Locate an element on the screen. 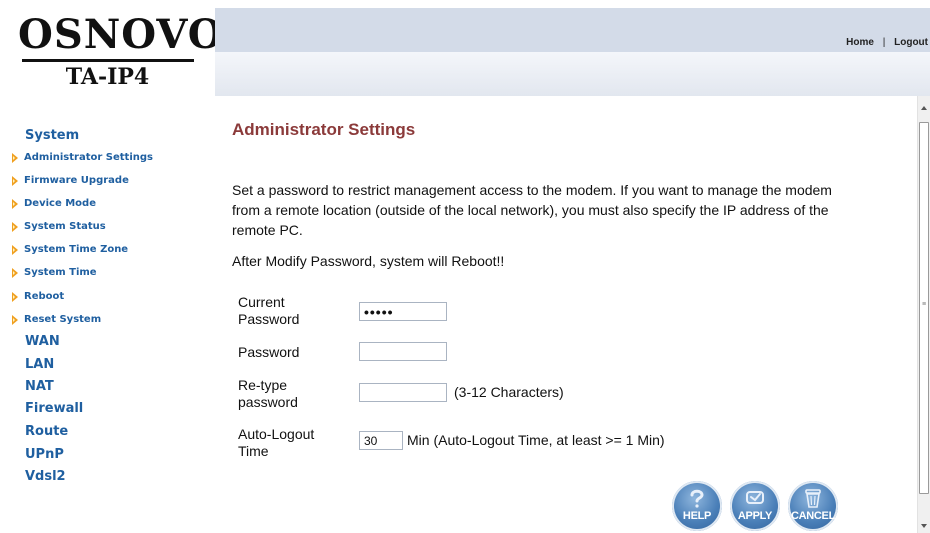 The image size is (930, 533). vertical-scrollbar: ≡ is located at coordinates (923, 314).